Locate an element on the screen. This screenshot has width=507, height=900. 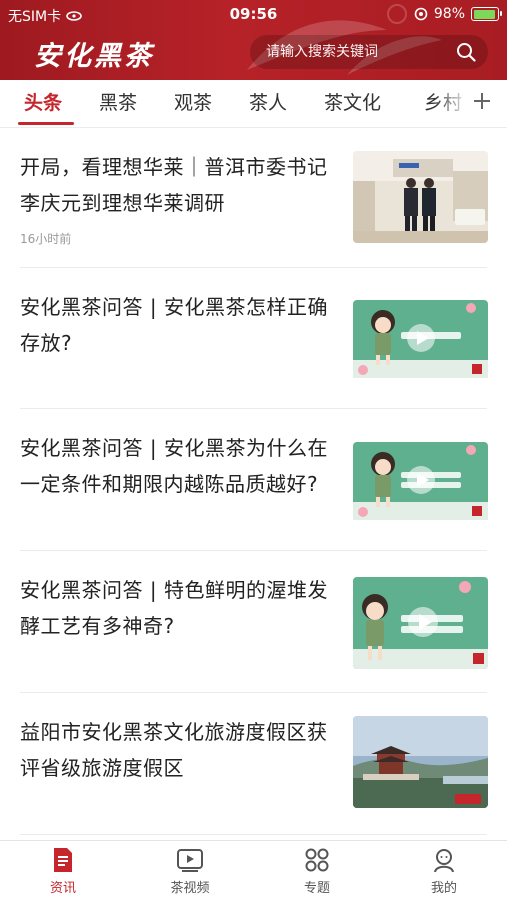
article-title: 安化黑茶问答 | 安化黑茶怎样正确存放? is located at coordinates (178, 325).